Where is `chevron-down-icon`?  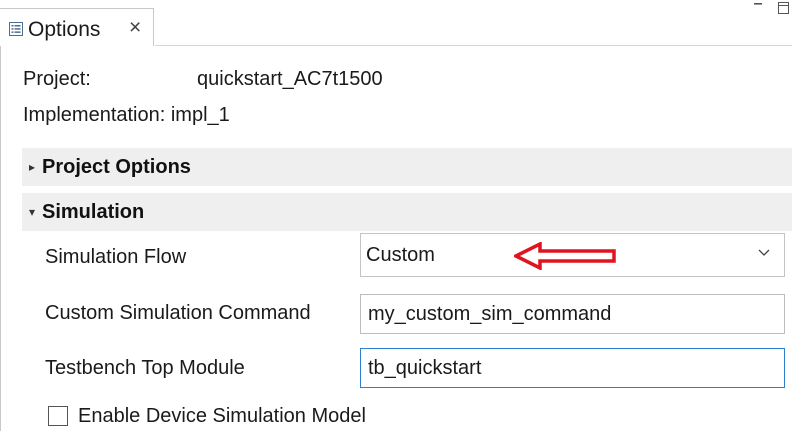
chevron-down-icon is located at coordinates (764, 252).